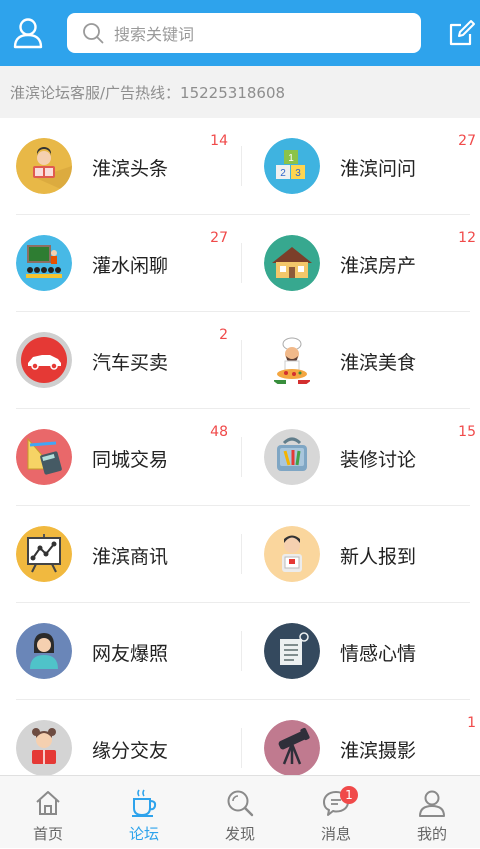 Image resolution: width=480 pixels, height=849 pixels. Describe the element at coordinates (292, 651) in the screenshot. I see `notes-icon` at that location.